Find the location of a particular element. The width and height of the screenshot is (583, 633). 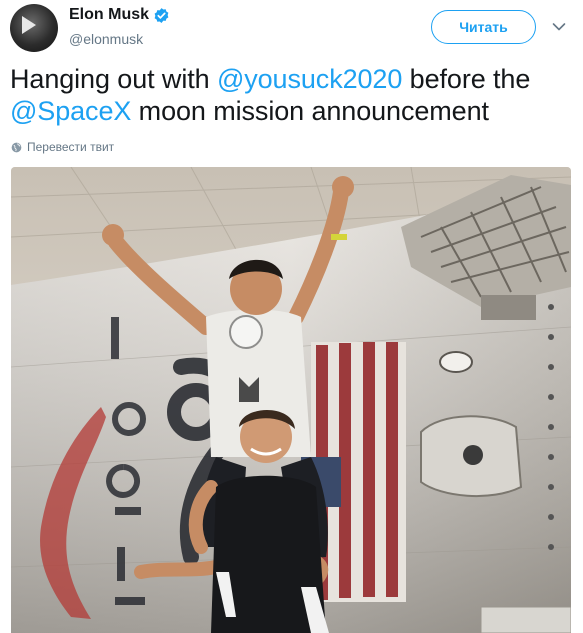

mention-link-yousuck2020: @yousuck2020 is located at coordinates (309, 79).